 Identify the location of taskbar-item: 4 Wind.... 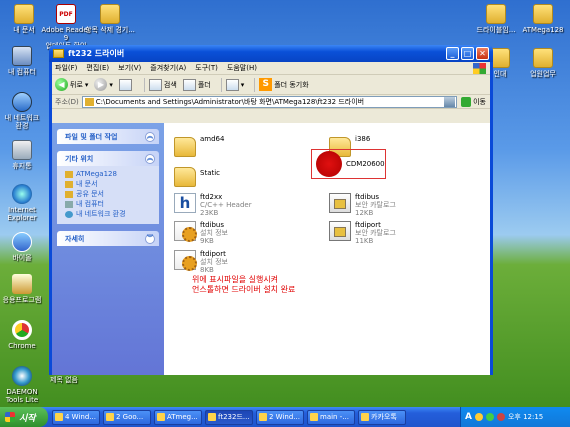
(76, 417).